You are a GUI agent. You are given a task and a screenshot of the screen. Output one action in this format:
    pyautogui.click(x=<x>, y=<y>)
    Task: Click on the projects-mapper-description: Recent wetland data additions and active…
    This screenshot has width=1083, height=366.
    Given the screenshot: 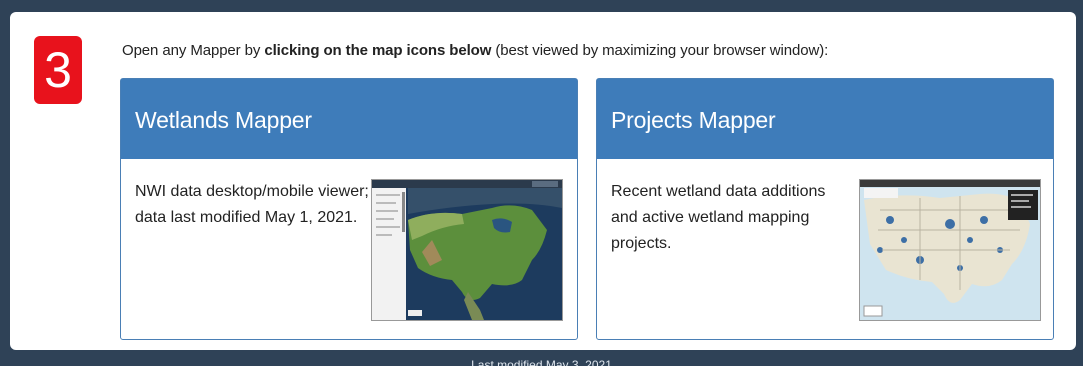 What is the action you would take?
    pyautogui.click(x=718, y=217)
    